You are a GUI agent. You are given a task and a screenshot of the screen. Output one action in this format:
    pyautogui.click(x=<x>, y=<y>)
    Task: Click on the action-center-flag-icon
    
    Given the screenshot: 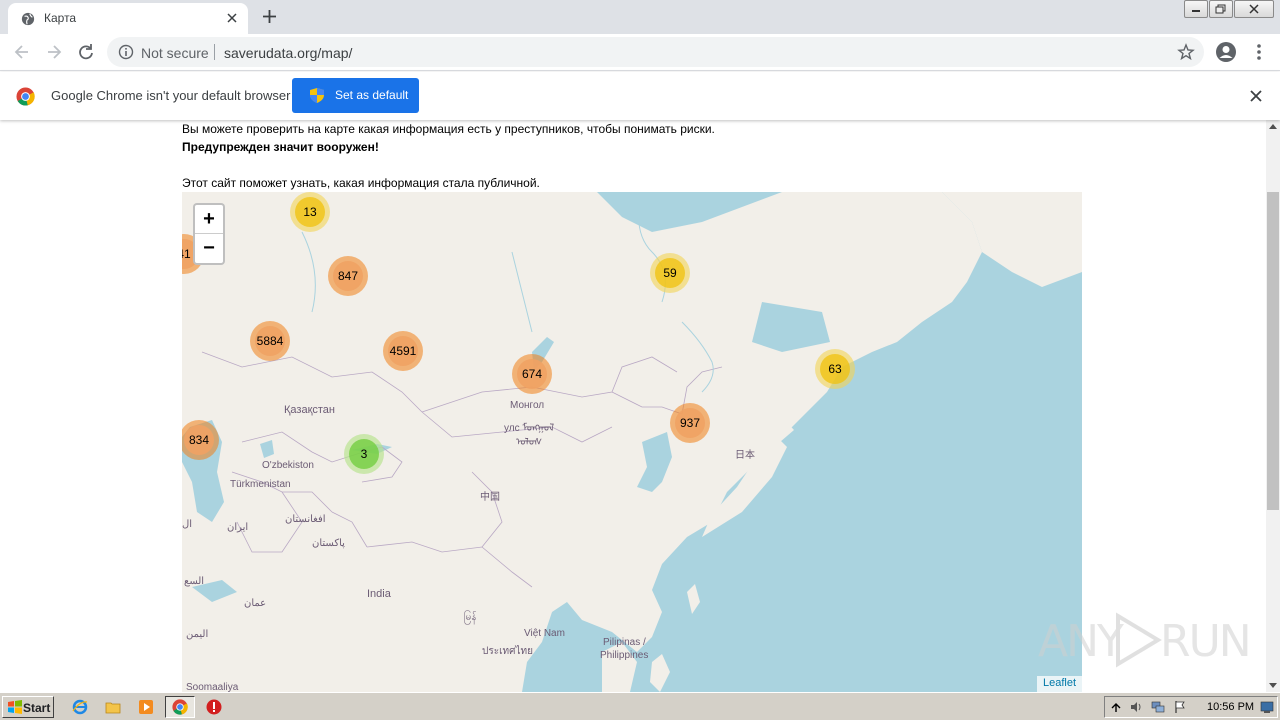 What is the action you would take?
    pyautogui.click(x=1180, y=707)
    